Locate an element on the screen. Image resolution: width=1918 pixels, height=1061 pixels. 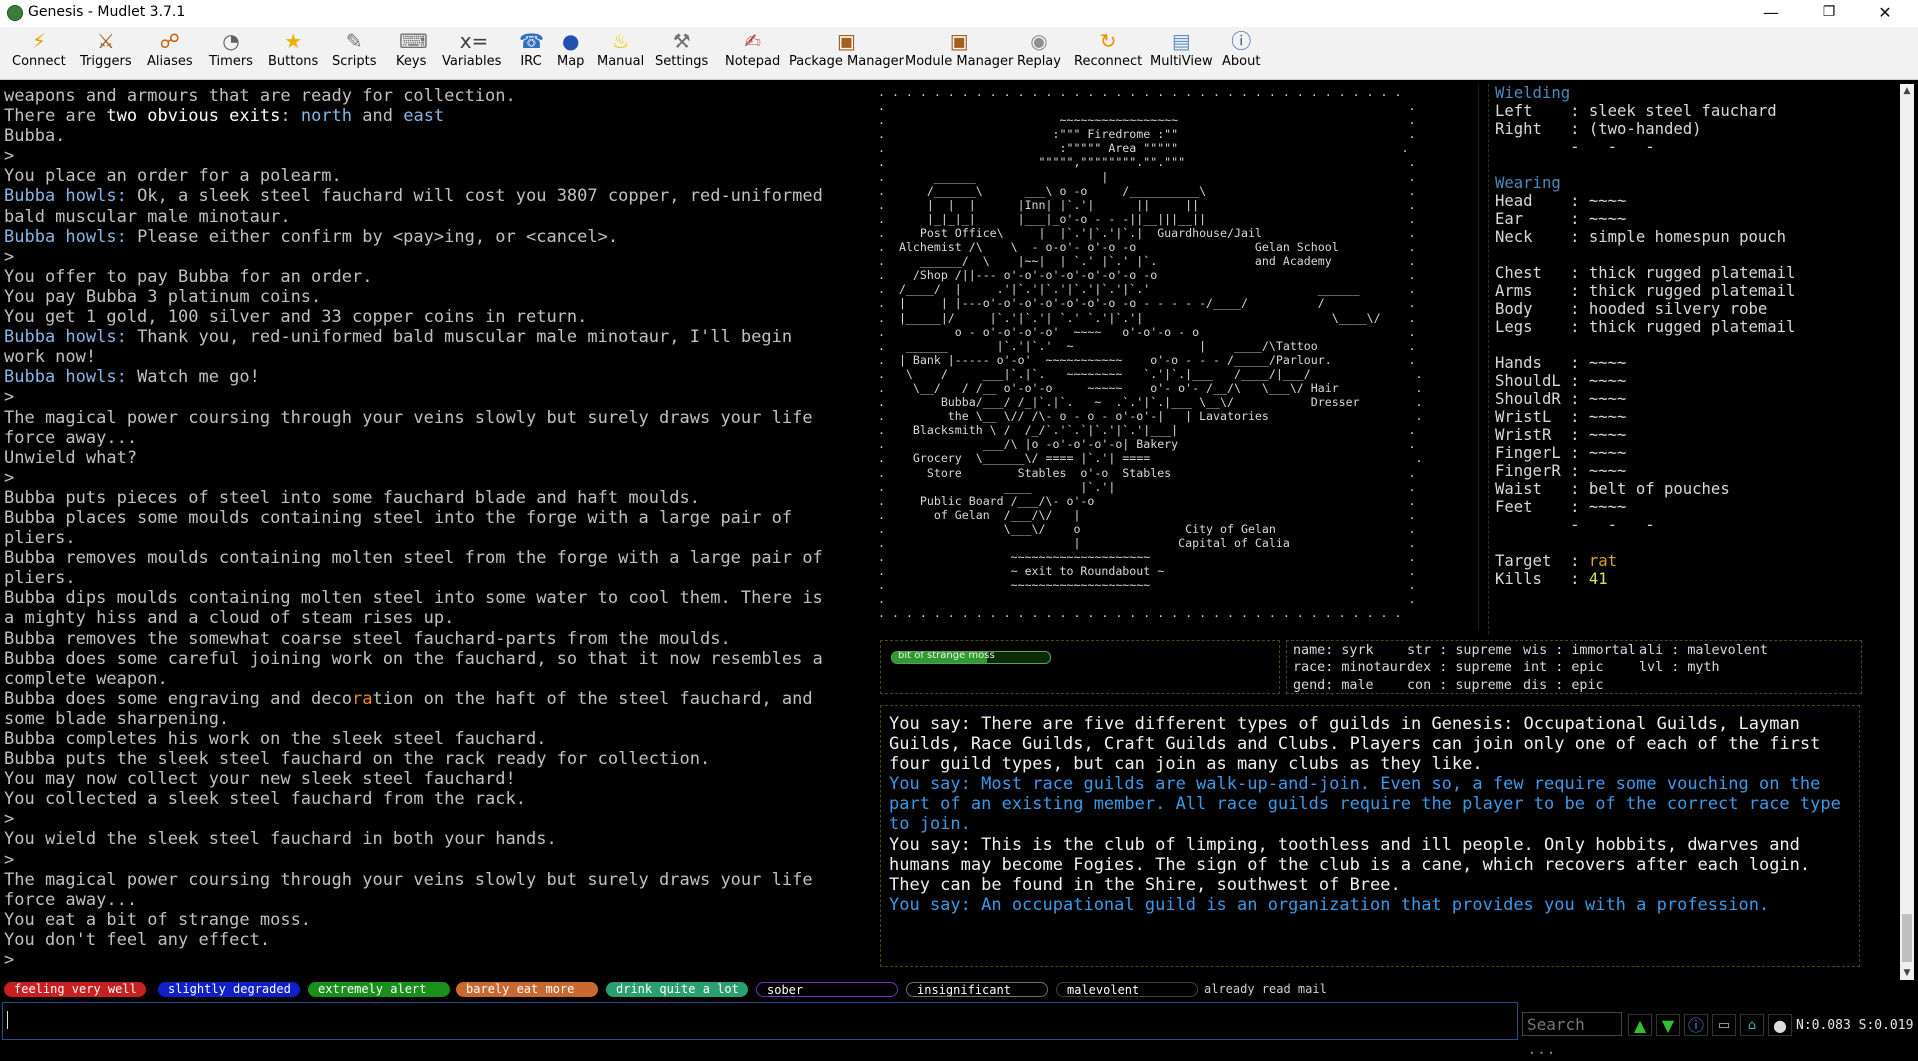
map-line: . /______\ ___\ o -o /__________\ . is located at coordinates (1147, 190).